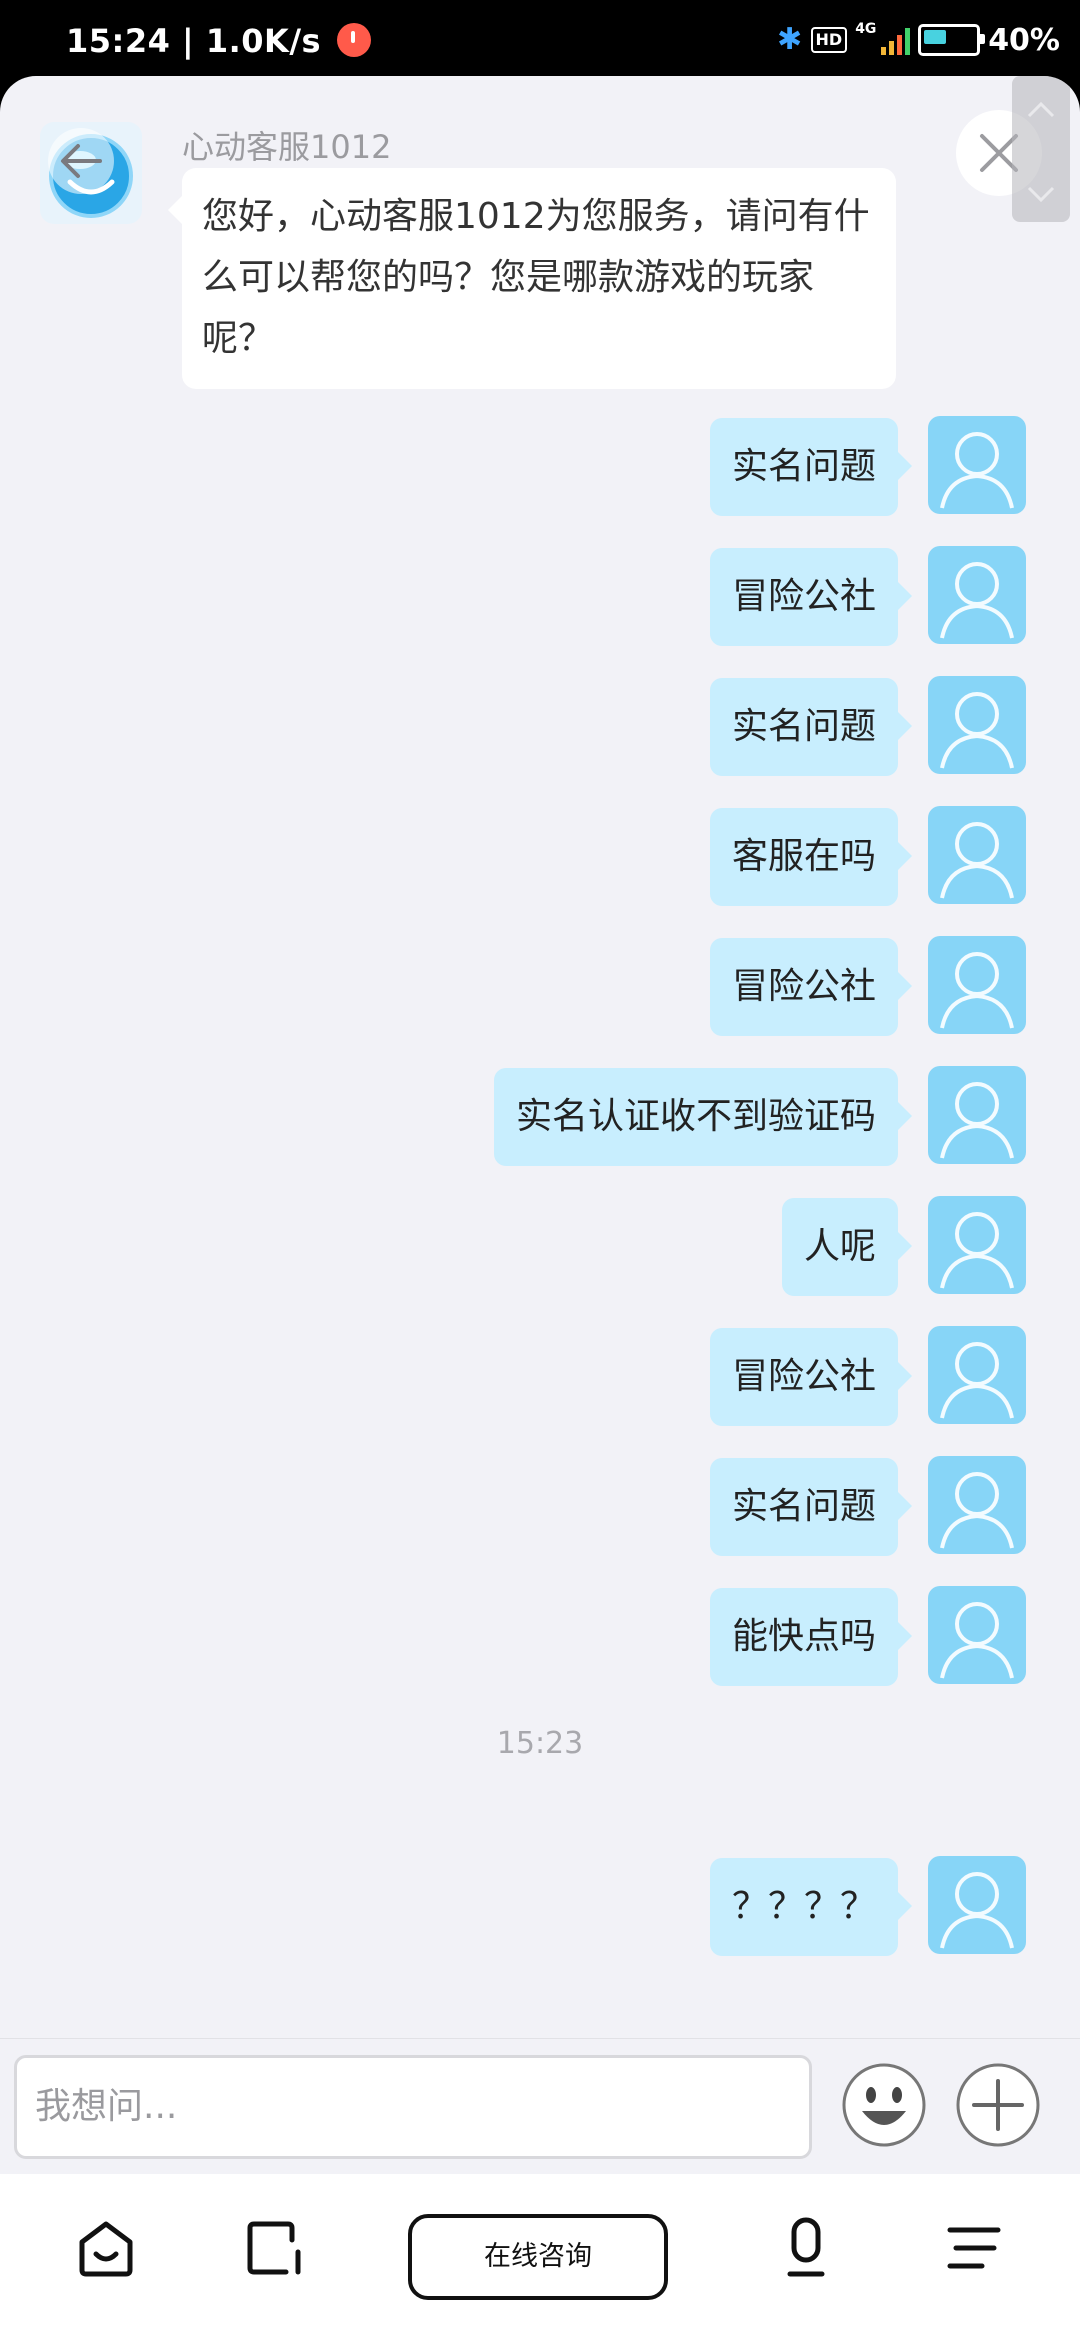 The width and height of the screenshot is (1080, 2340). I want to click on square-icon, so click(274, 2248).